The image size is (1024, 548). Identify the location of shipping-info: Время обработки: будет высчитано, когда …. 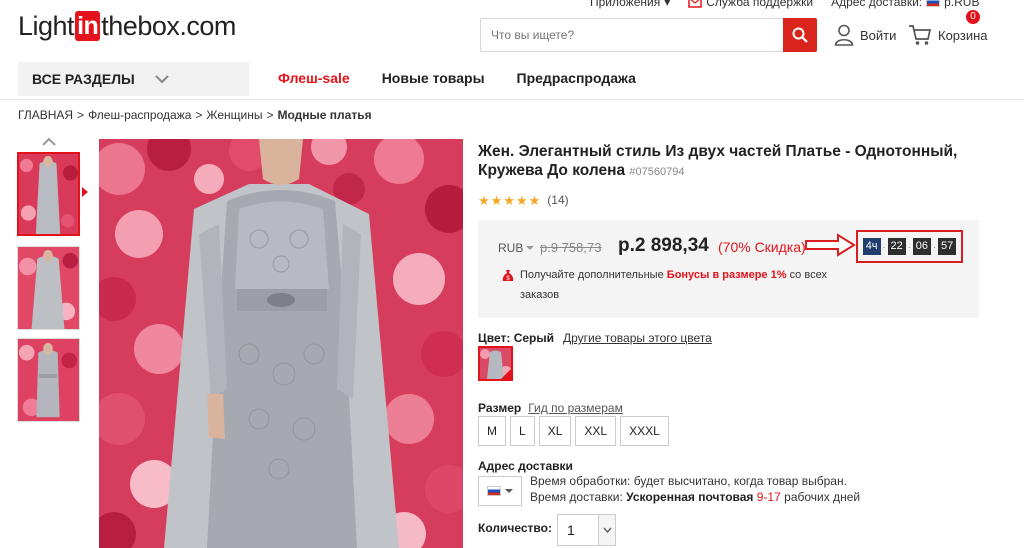
(695, 489).